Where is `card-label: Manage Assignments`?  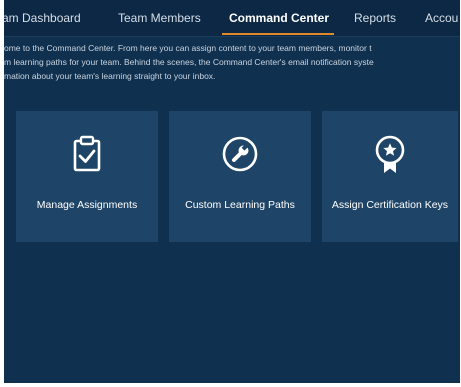 card-label: Manage Assignments is located at coordinates (87, 204).